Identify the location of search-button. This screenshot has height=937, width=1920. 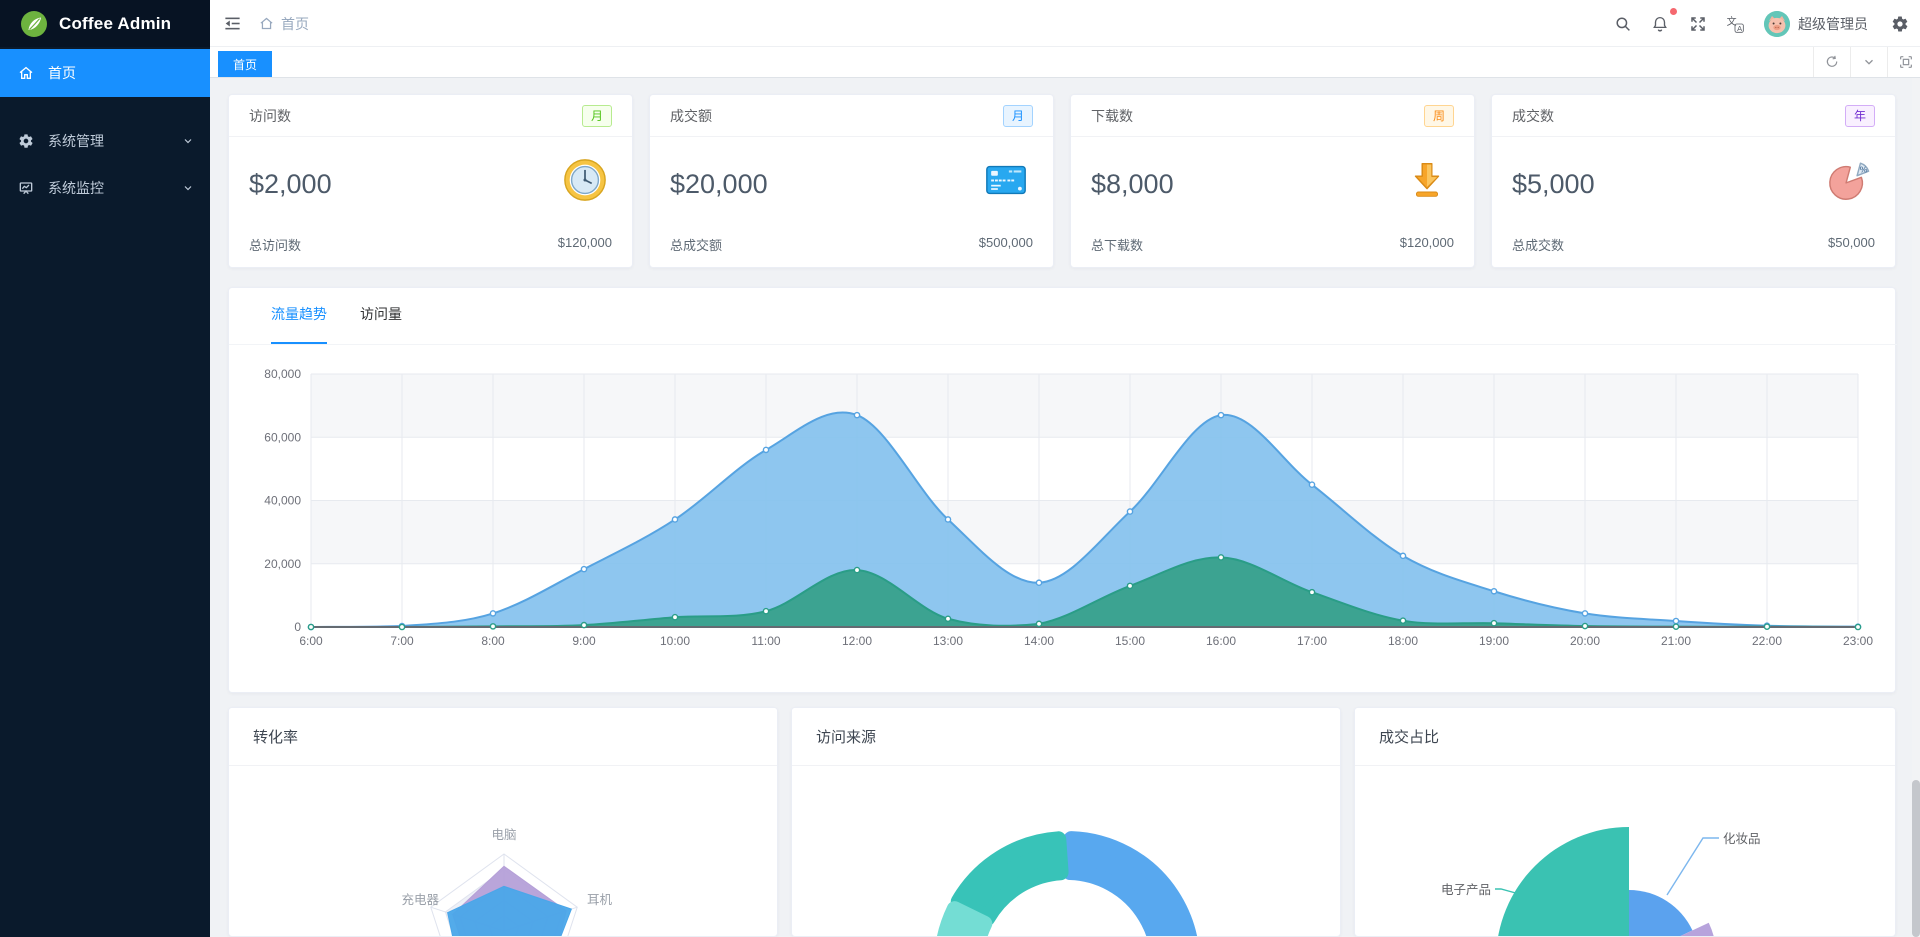
(1623, 23).